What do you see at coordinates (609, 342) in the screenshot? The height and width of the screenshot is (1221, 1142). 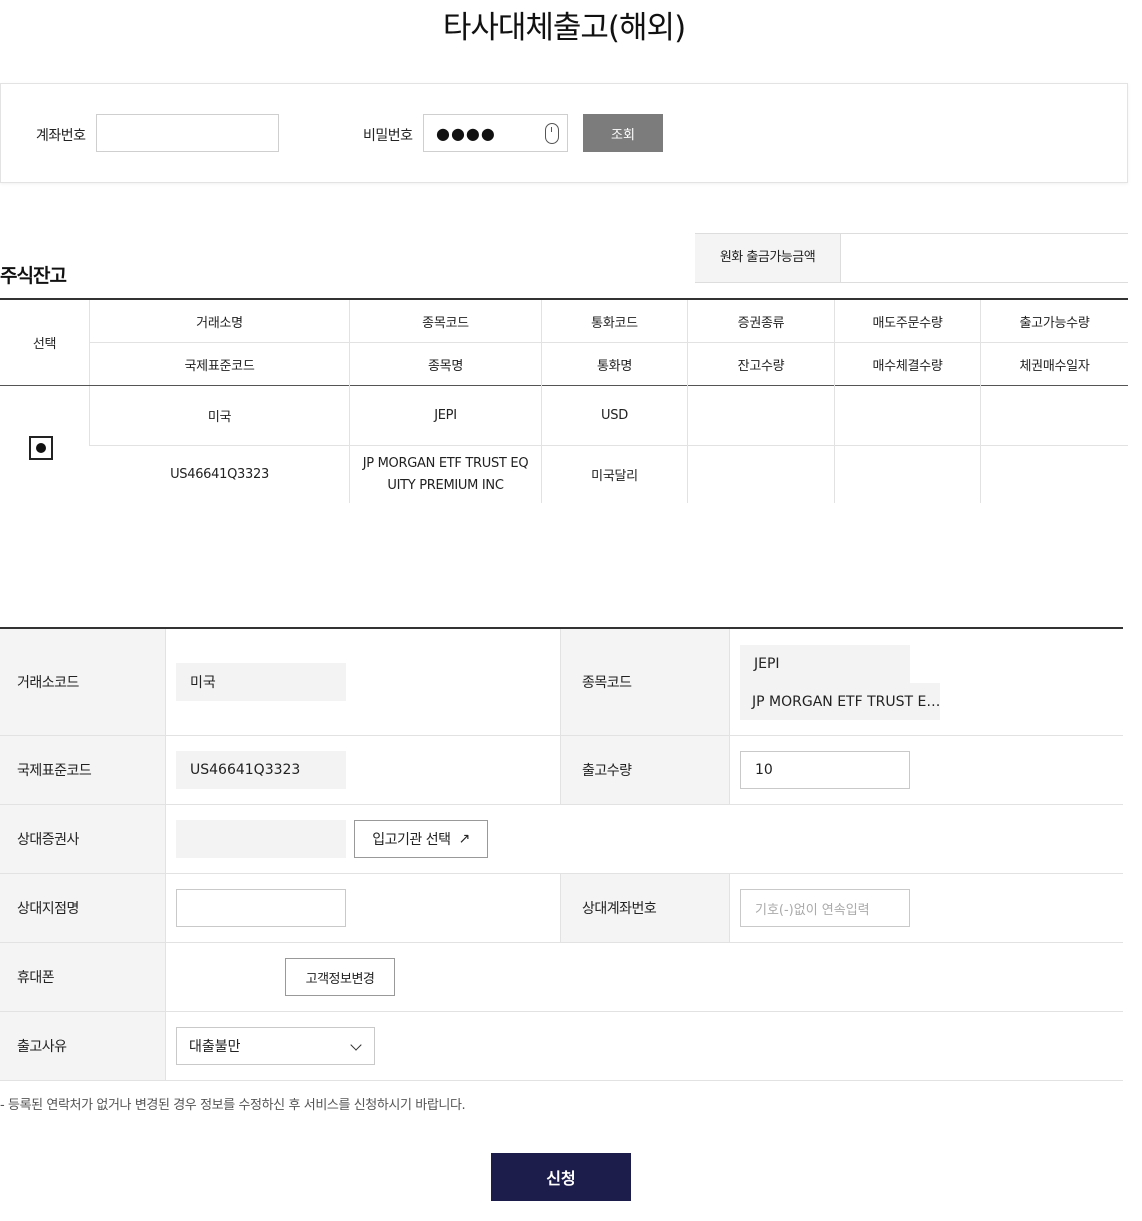 I see `table-divider` at bounding box center [609, 342].